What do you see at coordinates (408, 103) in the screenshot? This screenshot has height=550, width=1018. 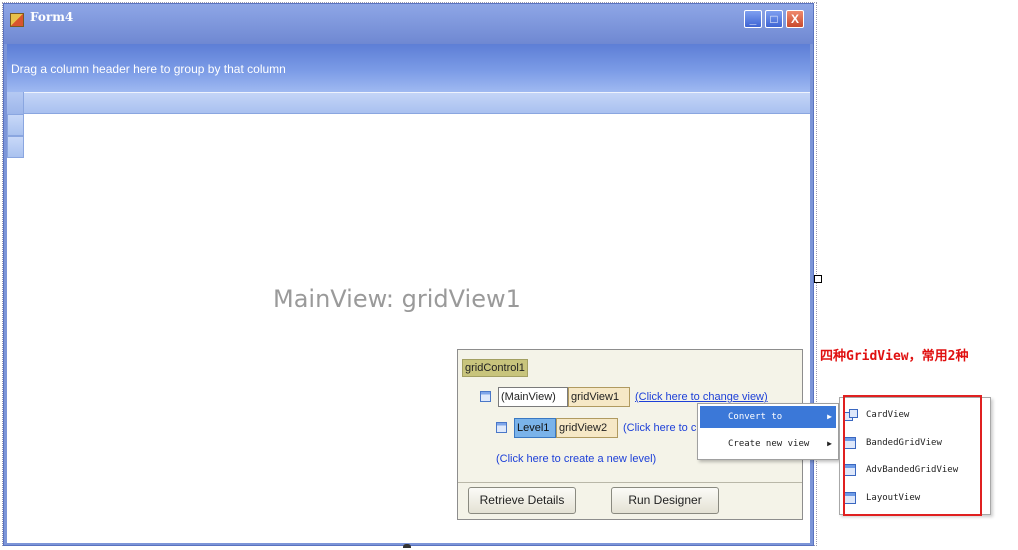 I see `column-header-row` at bounding box center [408, 103].